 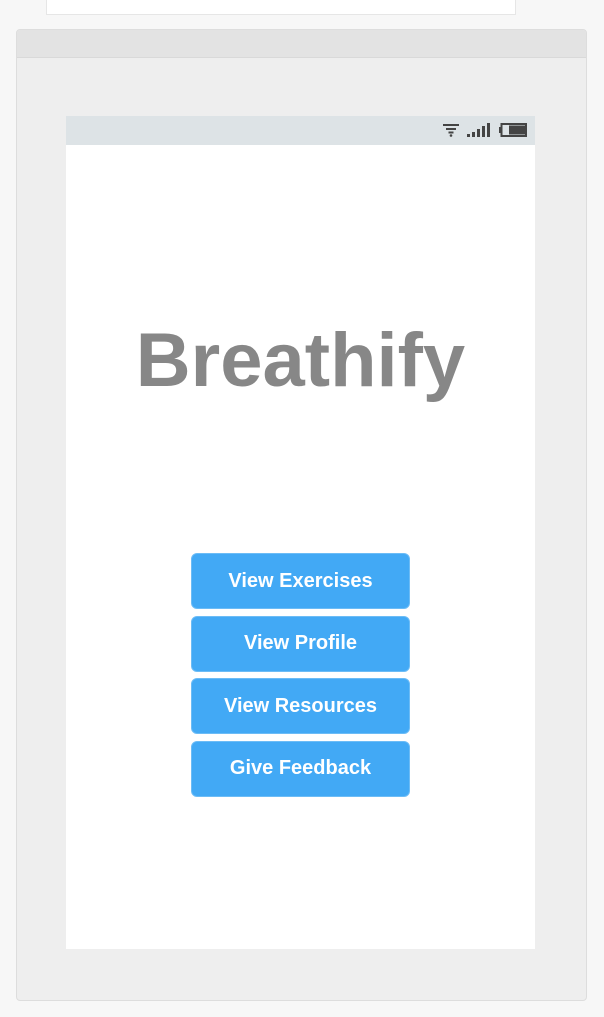 What do you see at coordinates (300, 643) in the screenshot?
I see `view-profile-button: View Profile` at bounding box center [300, 643].